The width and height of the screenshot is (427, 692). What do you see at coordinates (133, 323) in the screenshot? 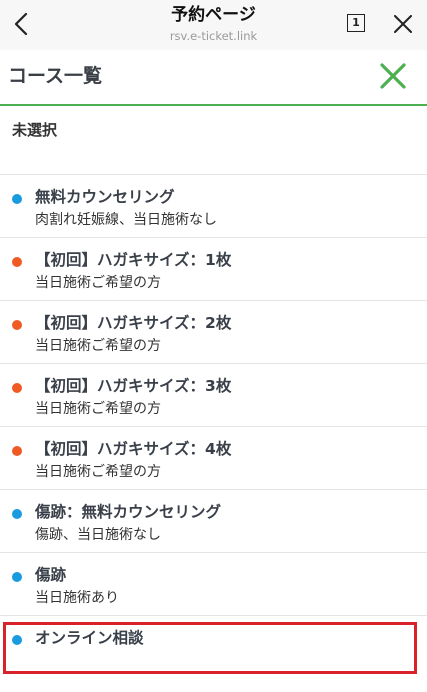
I see `course-name: 【初回】ハガキサイズ：2枚` at bounding box center [133, 323].